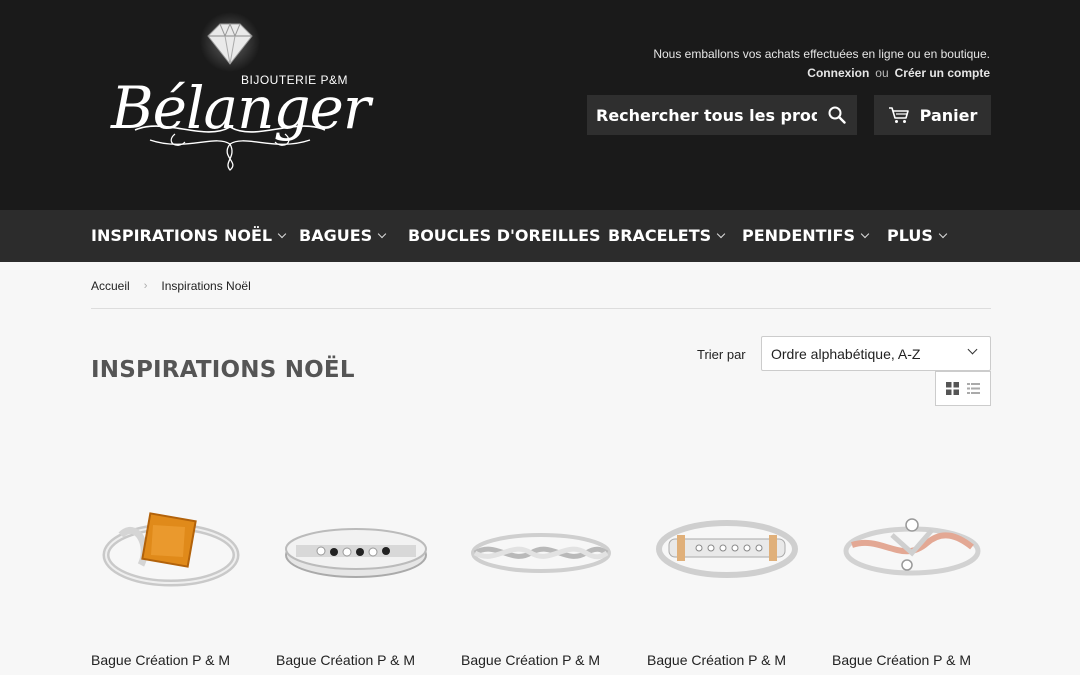 The height and width of the screenshot is (675, 1080). I want to click on breadcrumb: Accueil › Inspirations Noël, so click(171, 286).